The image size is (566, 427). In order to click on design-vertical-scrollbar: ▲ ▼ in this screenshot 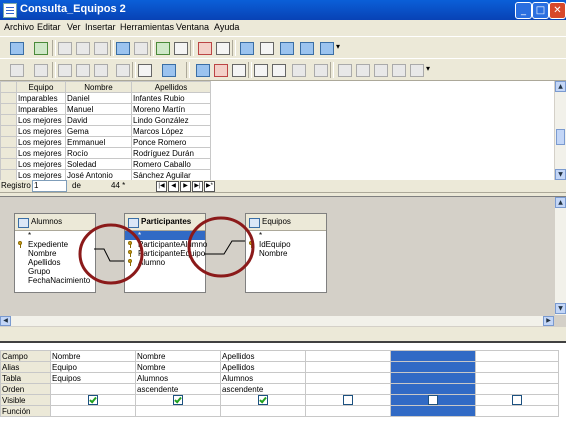, I will do `click(560, 256)`.